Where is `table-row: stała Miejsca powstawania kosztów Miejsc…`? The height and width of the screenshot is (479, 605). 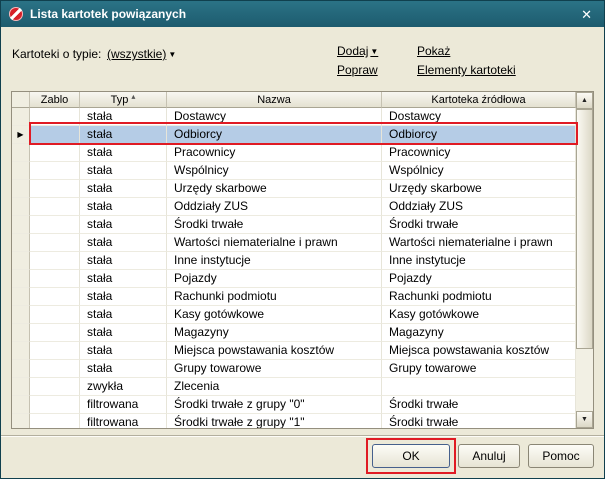
table-row: stała Miejsca powstawania kosztów Miejsc… is located at coordinates (294, 351).